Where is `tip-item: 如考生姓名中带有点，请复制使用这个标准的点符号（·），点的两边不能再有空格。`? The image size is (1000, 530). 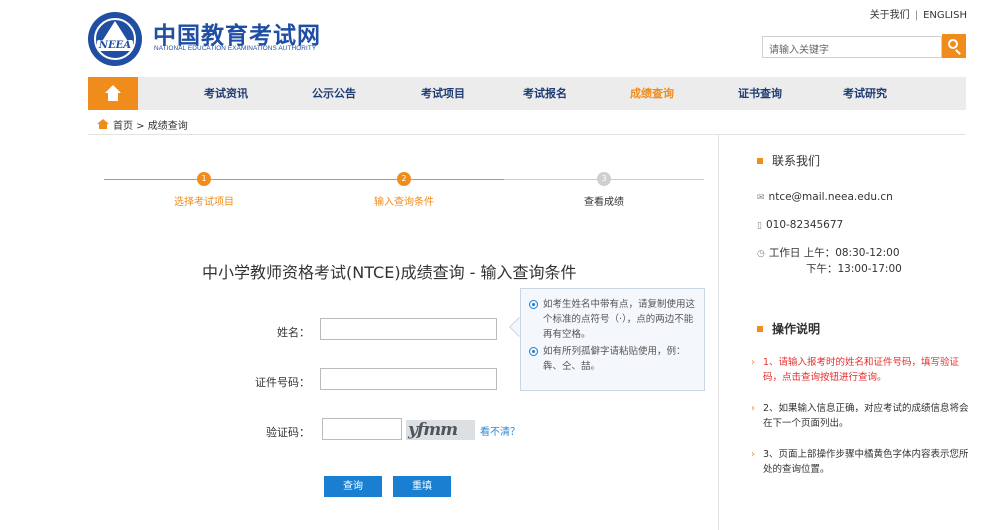 tip-item: 如考生姓名中带有点，请复制使用这个标准的点符号（·），点的两边不能再有空格。 is located at coordinates (612, 319).